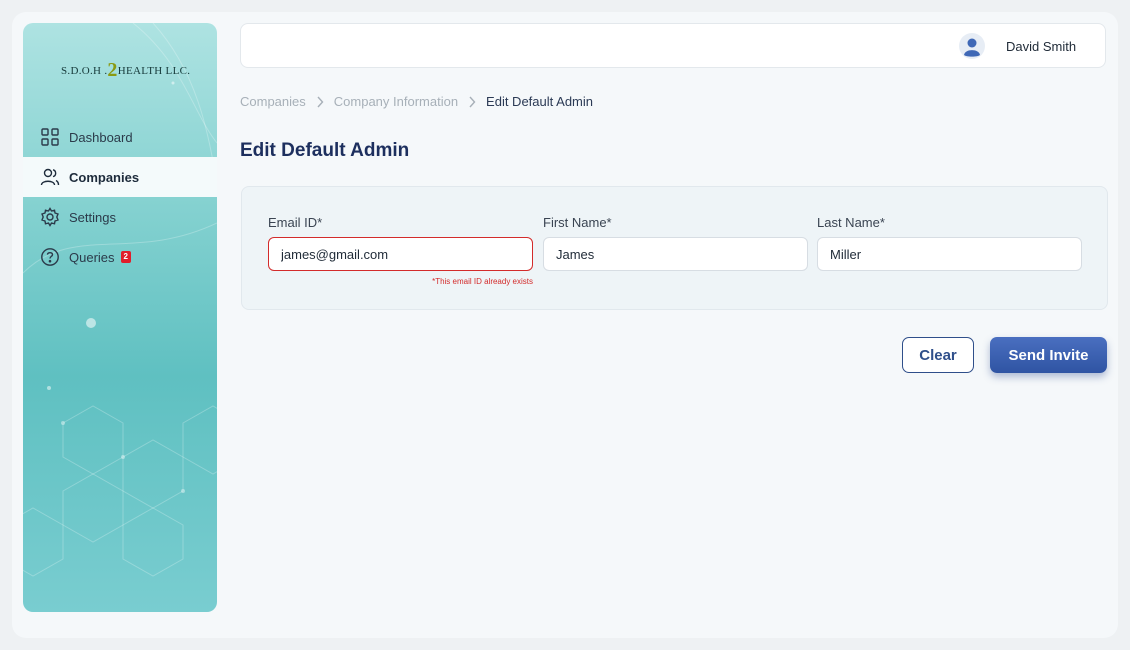  I want to click on queries-count-badge: 2, so click(125, 257).